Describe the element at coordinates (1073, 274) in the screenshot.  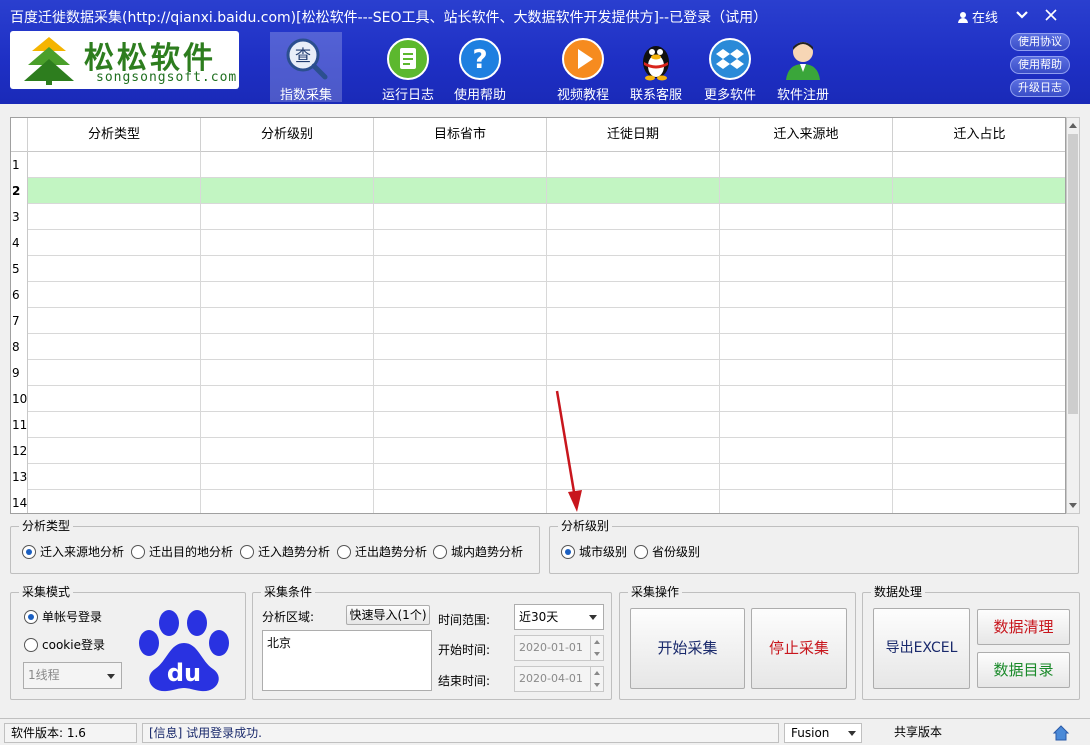
I see `scrollbar-thumb` at that location.